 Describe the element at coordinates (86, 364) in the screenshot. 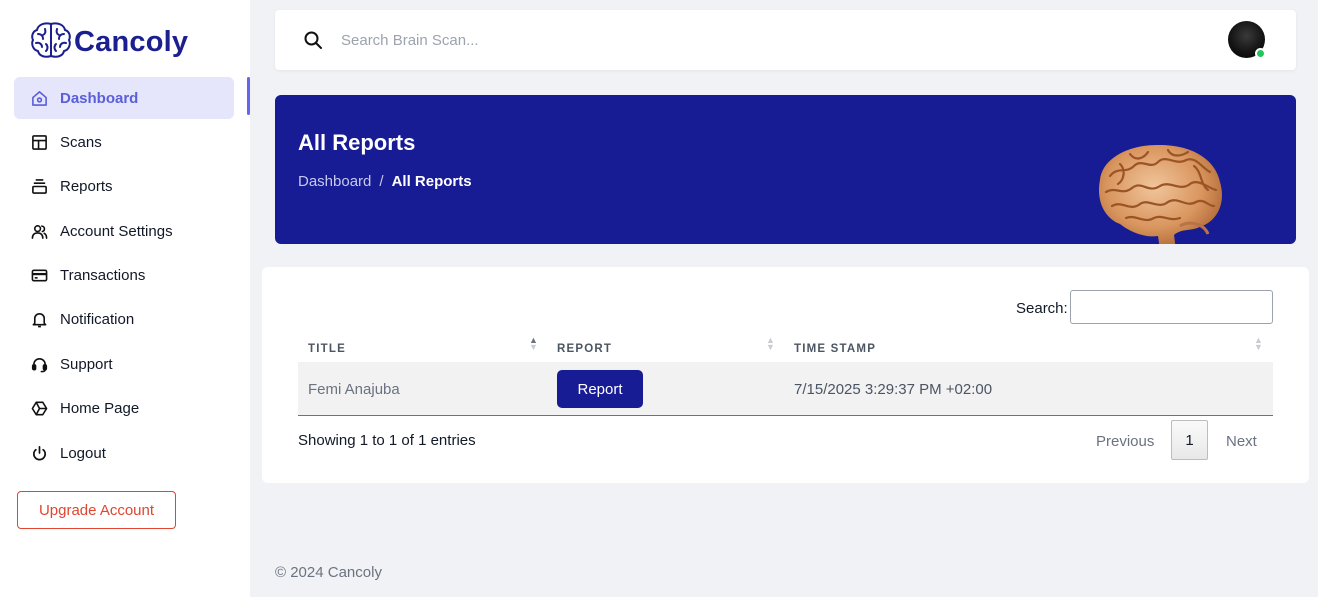

I see `sidebar-item-label: Support` at that location.